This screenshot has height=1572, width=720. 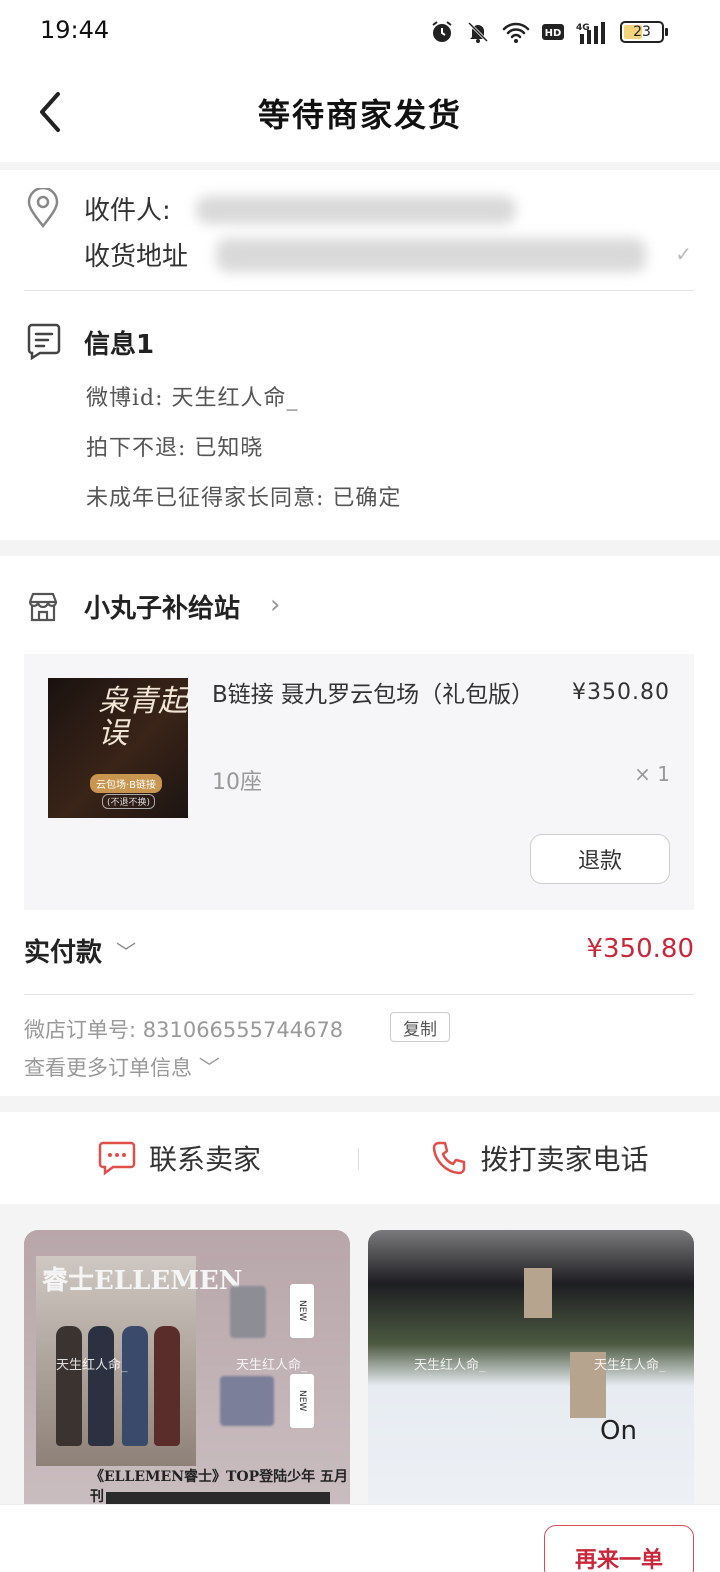 I want to click on svg-text: HD, so click(x=553, y=33).